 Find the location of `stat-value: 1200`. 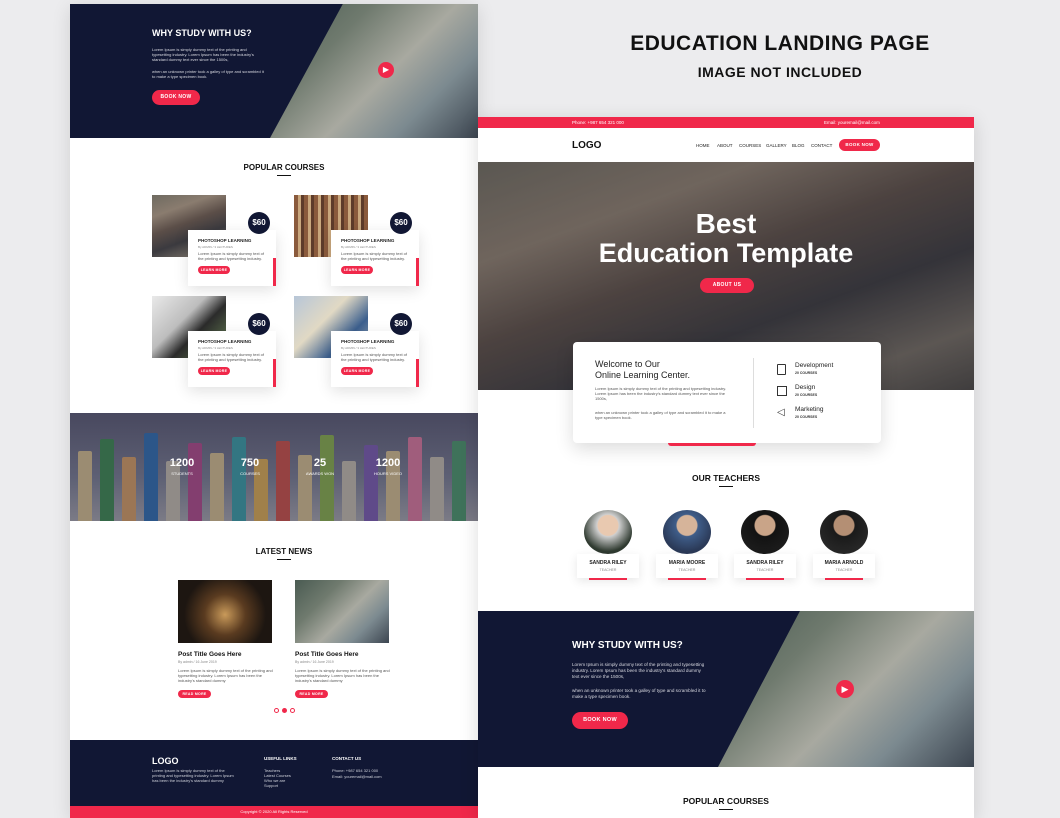

stat-value: 1200 is located at coordinates (388, 463).